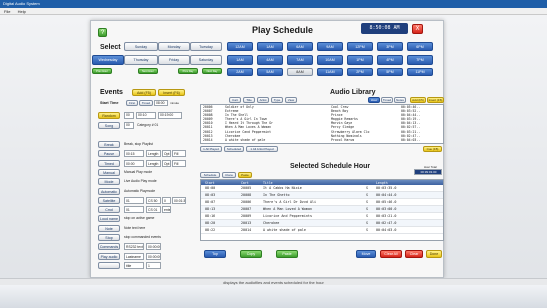  Describe the element at coordinates (170, 115) in the screenshot. I see `random-c-field: 00:19:00` at that location.